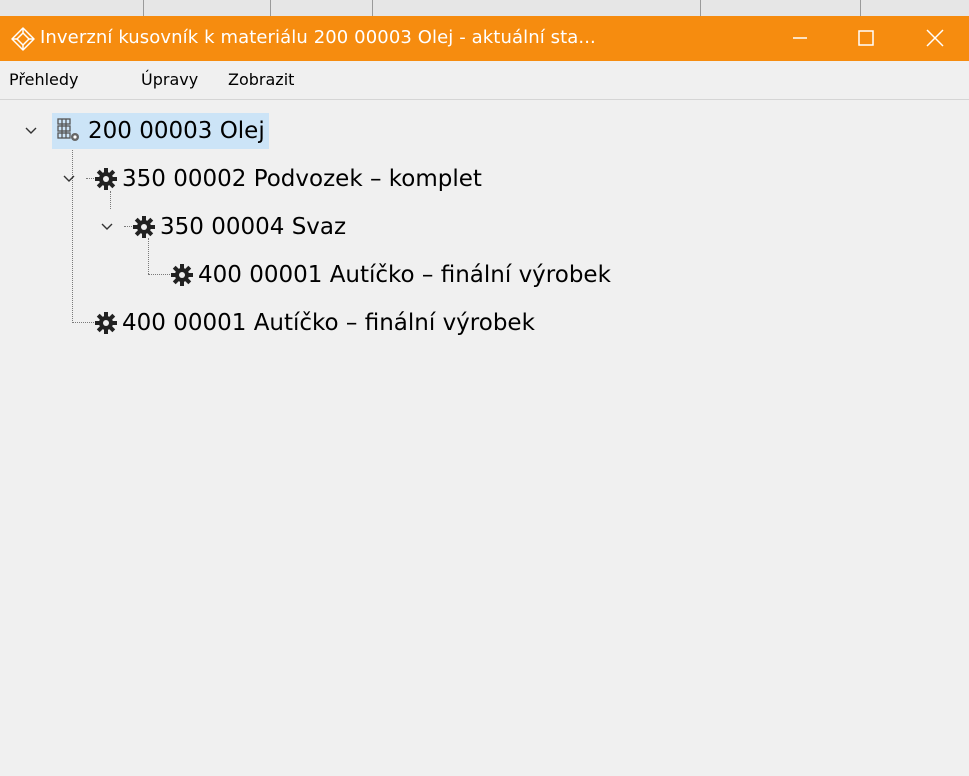 This screenshot has height=776, width=969. I want to click on minimize-icon, so click(800, 38).